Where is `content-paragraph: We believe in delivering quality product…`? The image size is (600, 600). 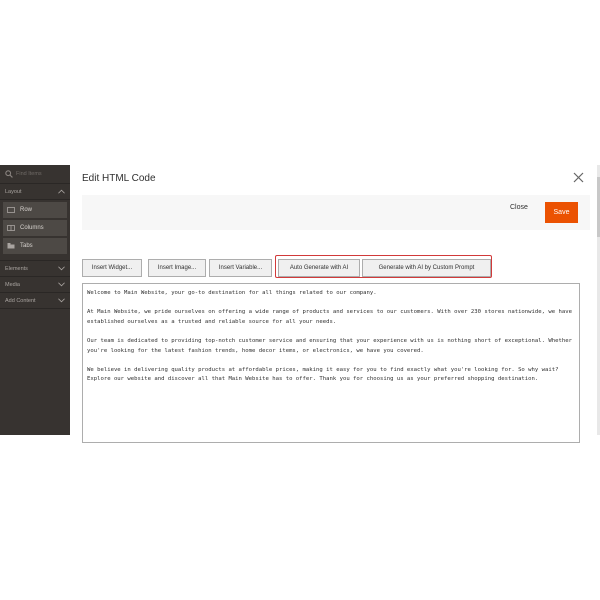 content-paragraph: We believe in delivering quality product… is located at coordinates (323, 374).